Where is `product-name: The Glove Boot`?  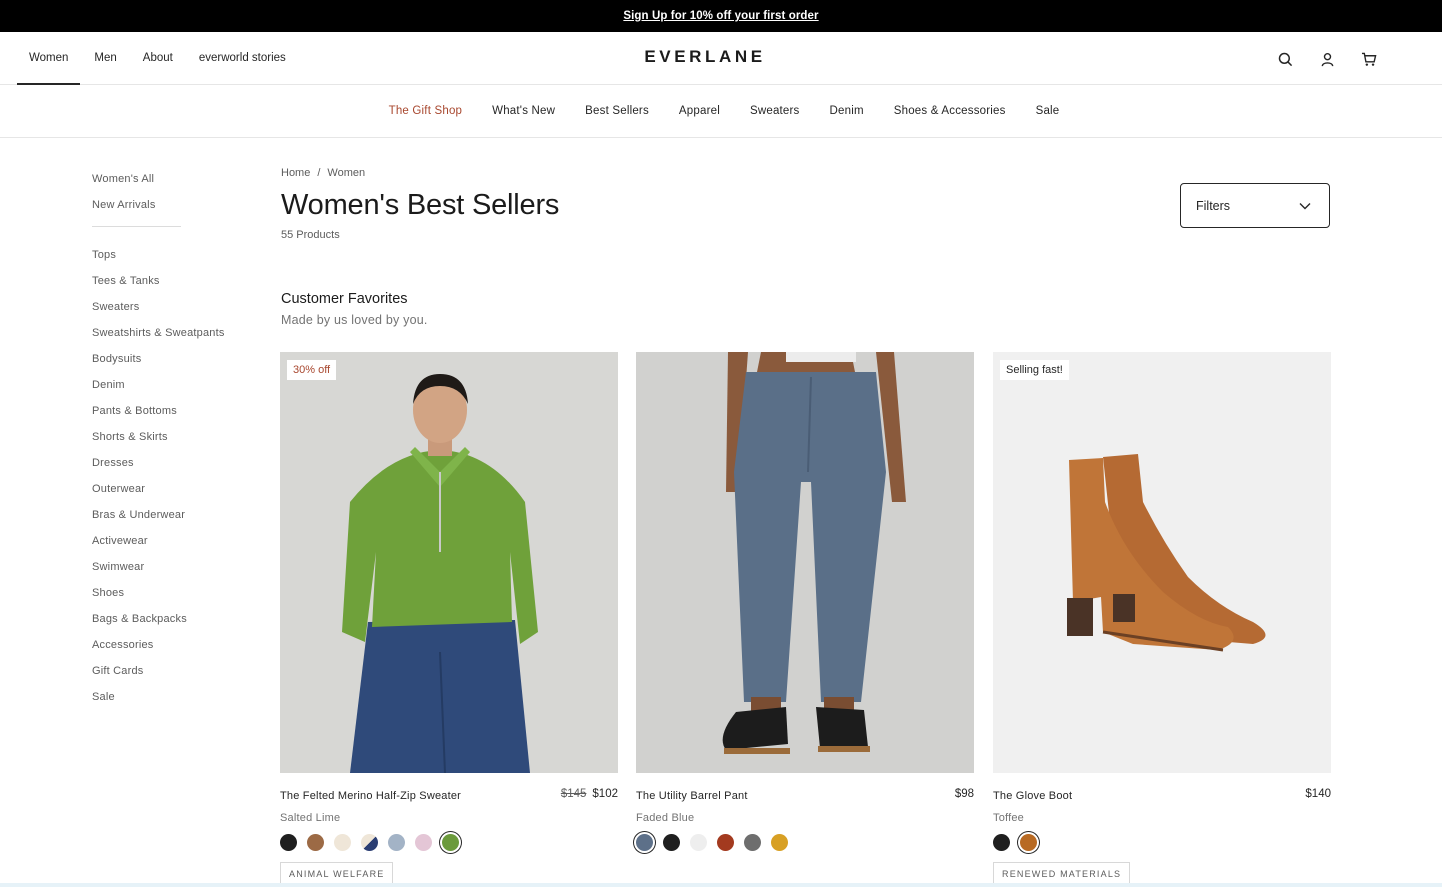
product-name: The Glove Boot is located at coordinates (1032, 796).